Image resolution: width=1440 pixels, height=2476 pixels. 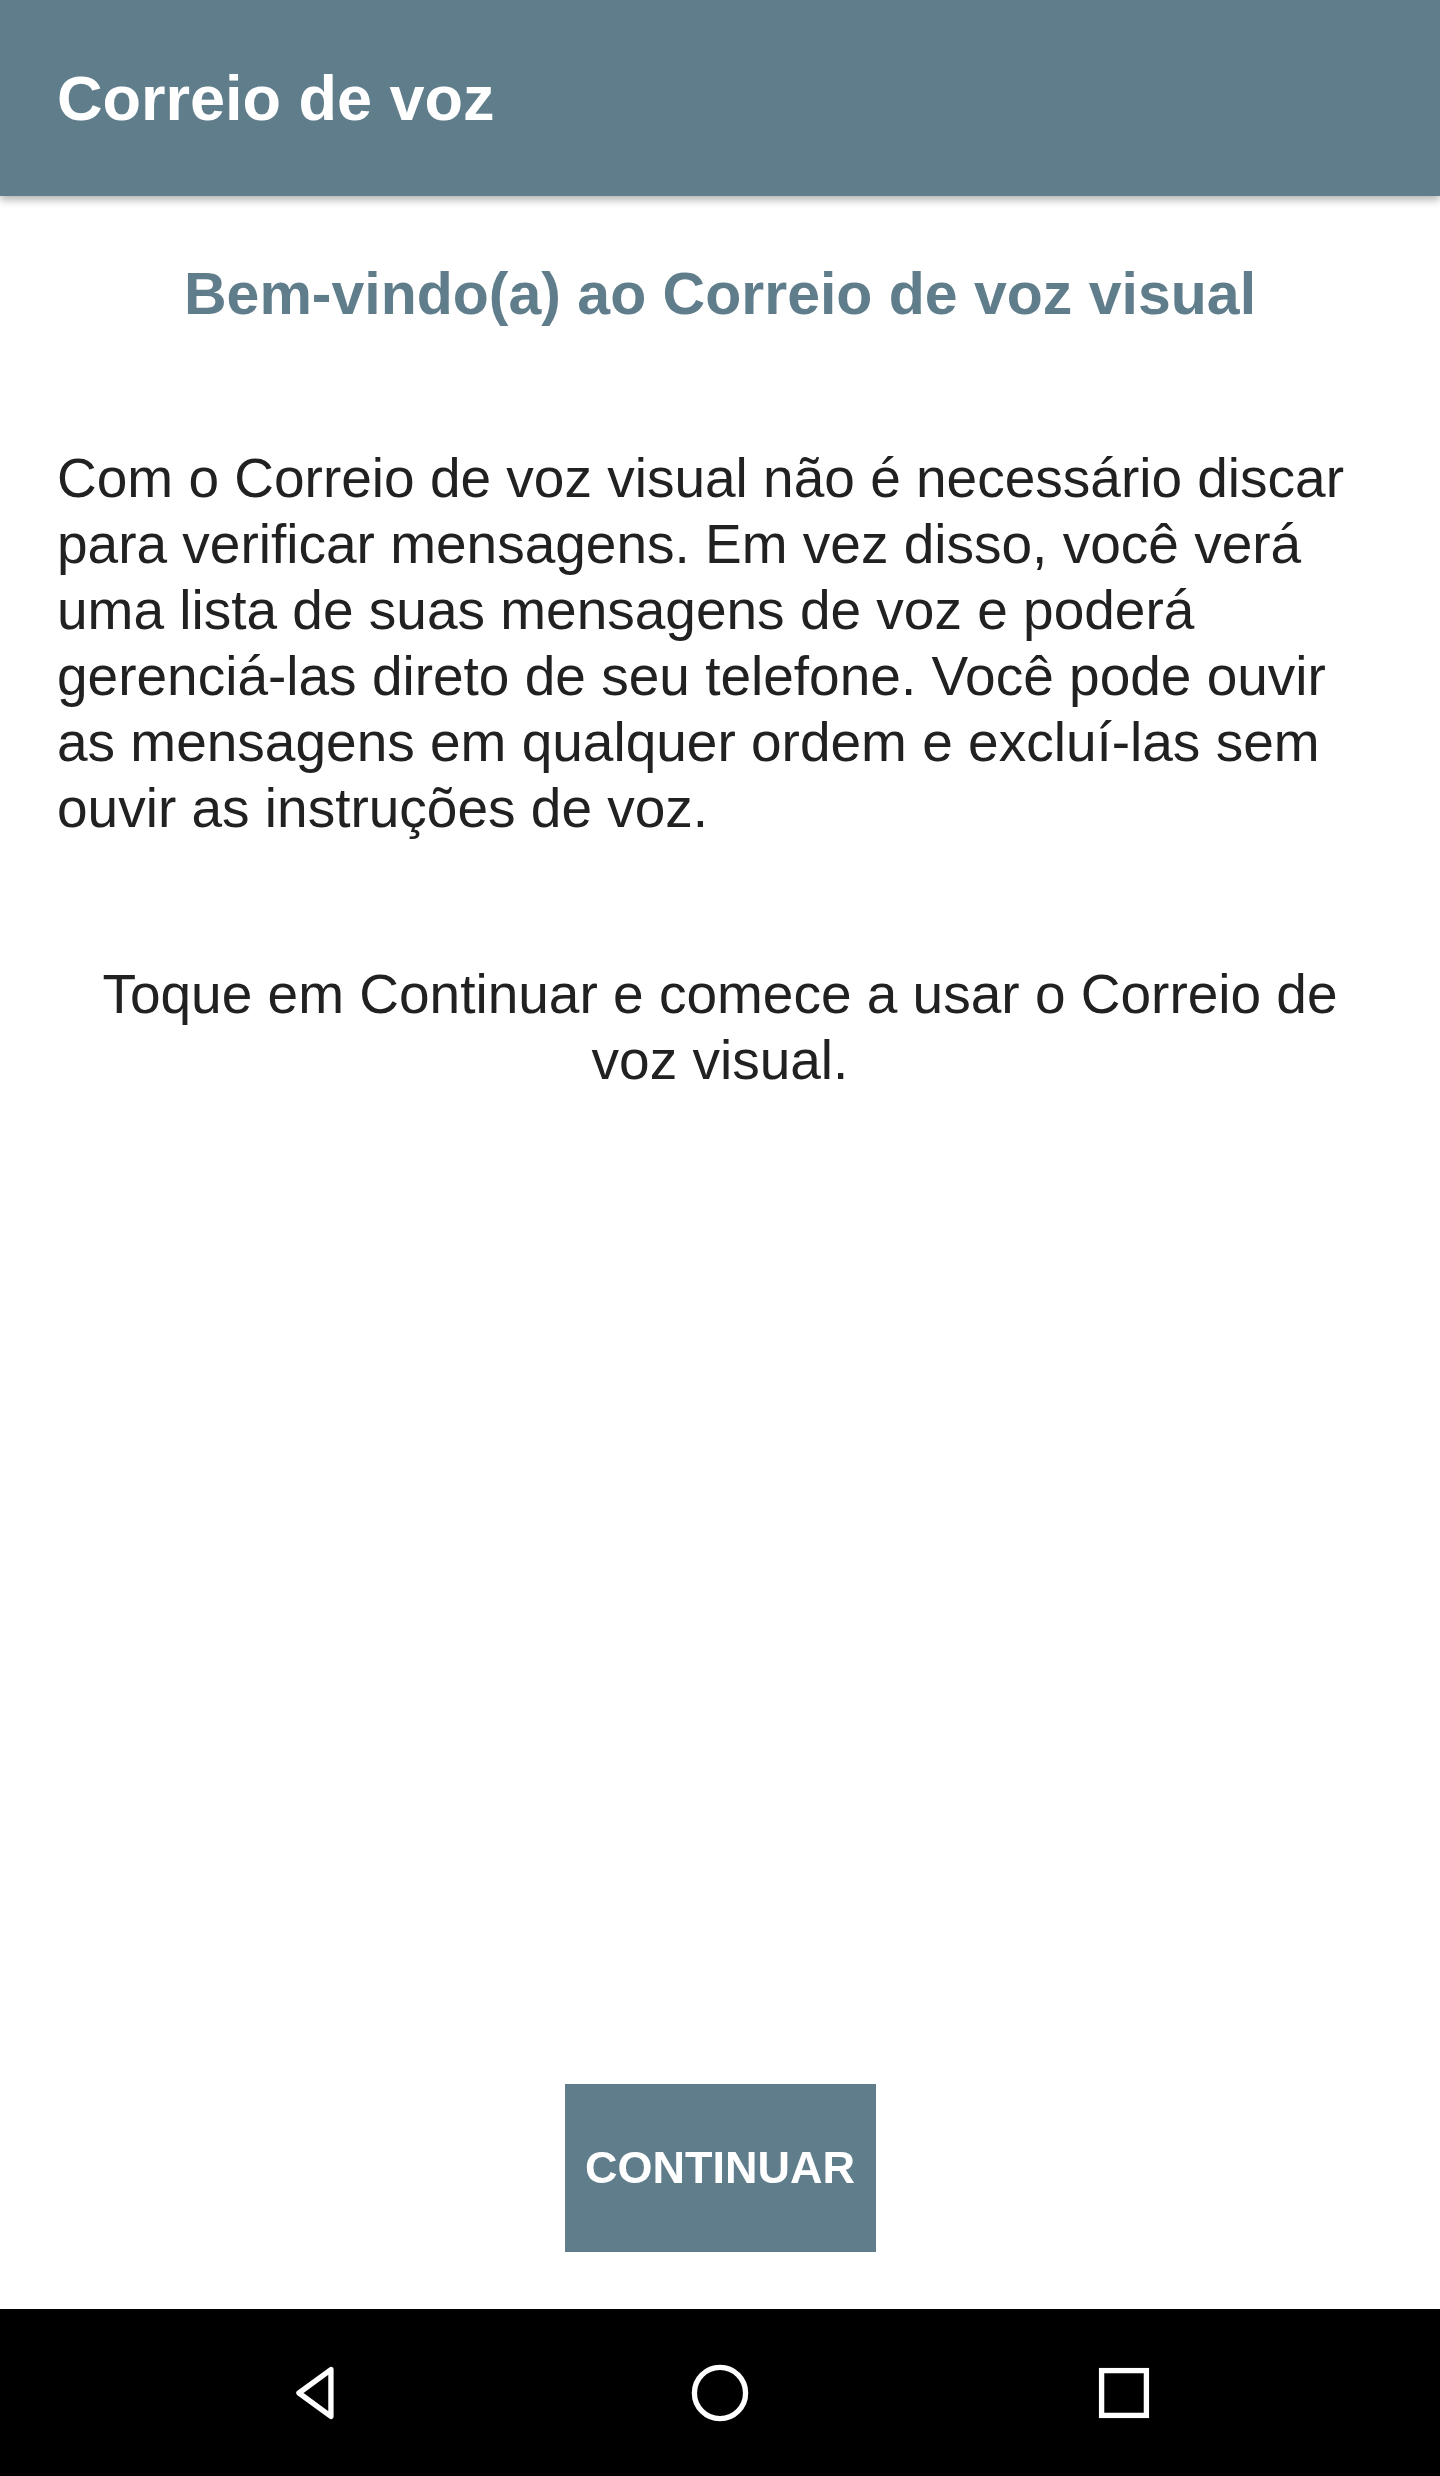 What do you see at coordinates (720, 294) in the screenshot?
I see `welcome-heading: Bem-vindo(a) ao Correio de voz visual` at bounding box center [720, 294].